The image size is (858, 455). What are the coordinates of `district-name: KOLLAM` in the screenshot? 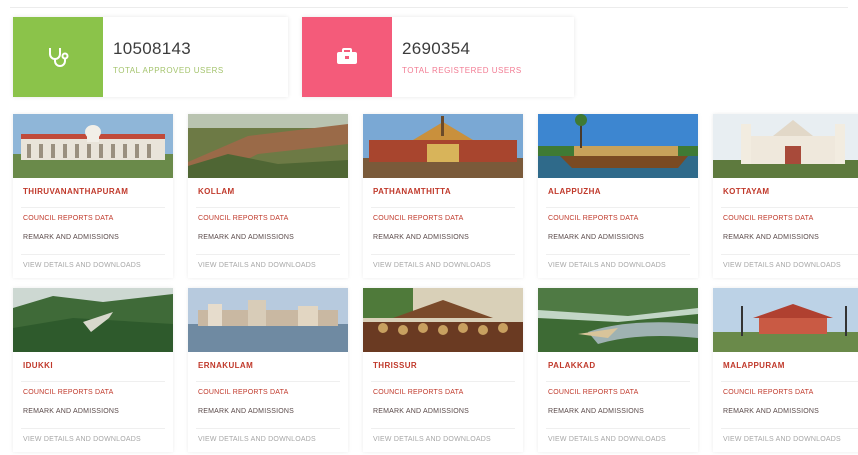 It's located at (216, 191).